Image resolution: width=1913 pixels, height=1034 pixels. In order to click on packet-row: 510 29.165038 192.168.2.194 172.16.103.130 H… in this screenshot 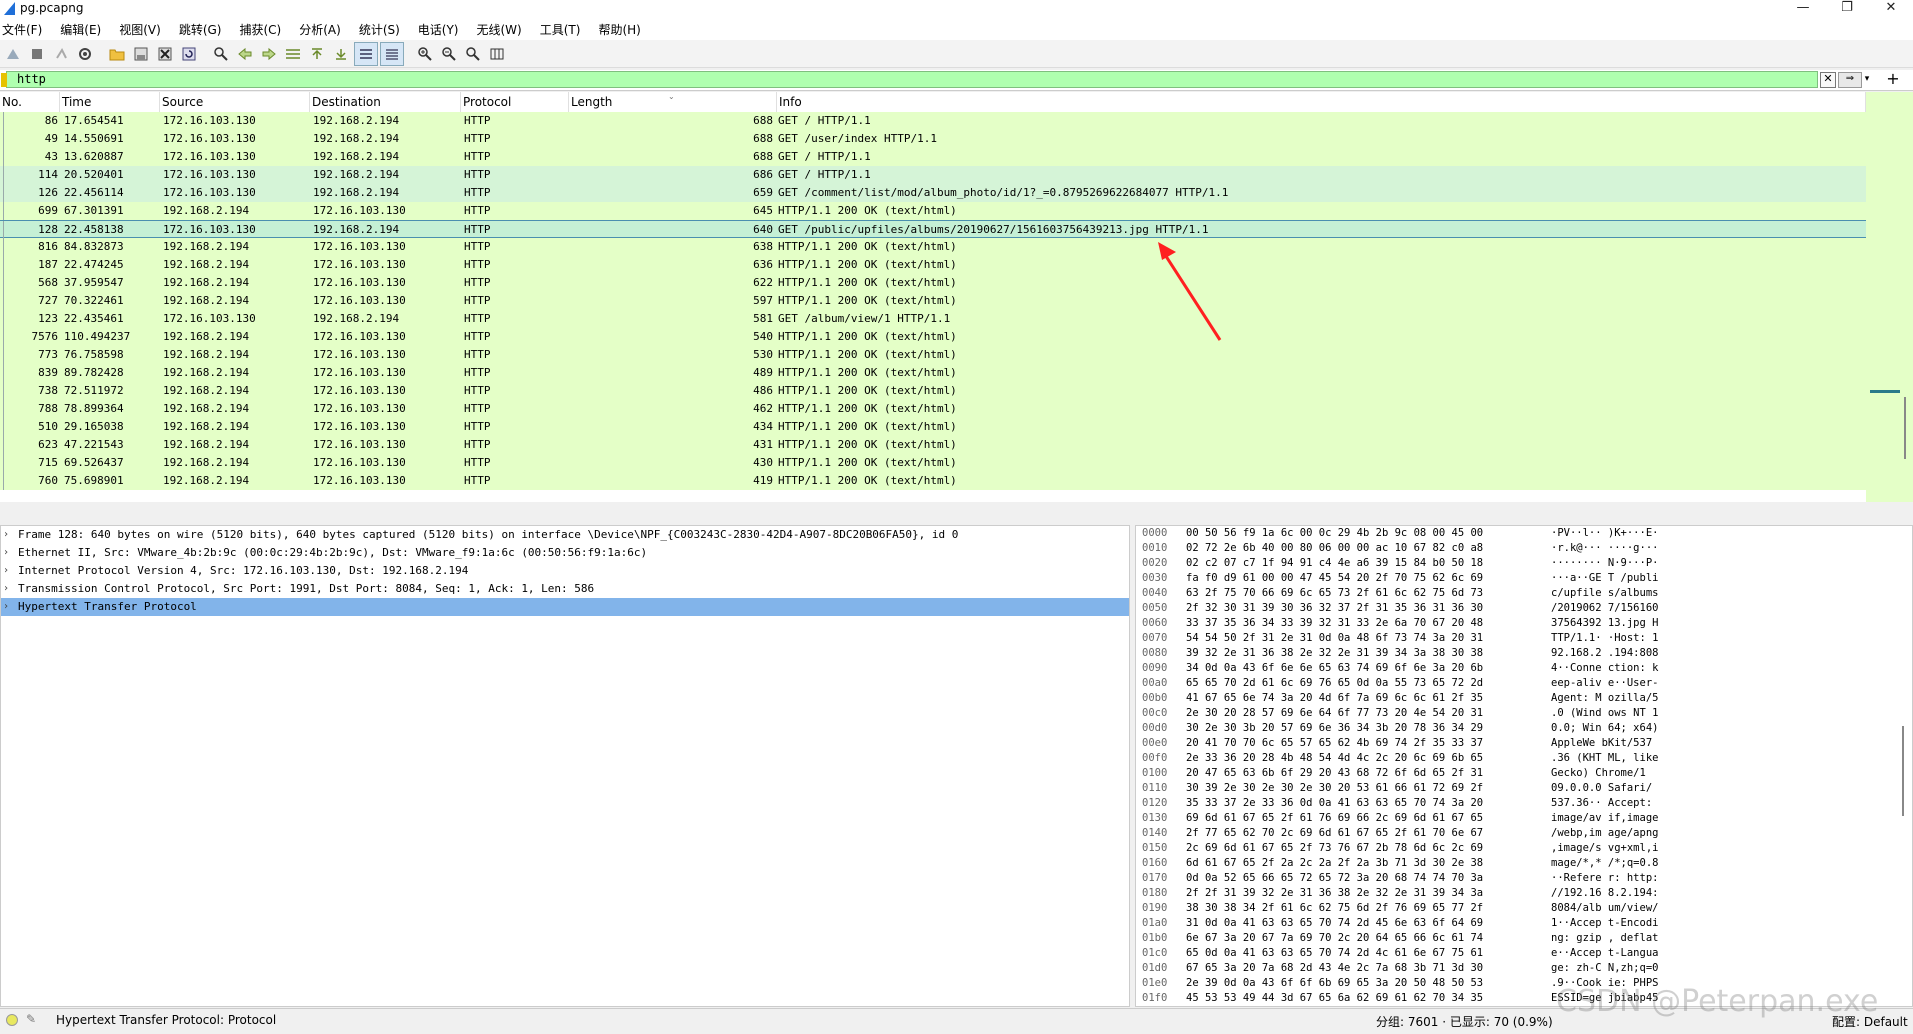, I will do `click(933, 427)`.